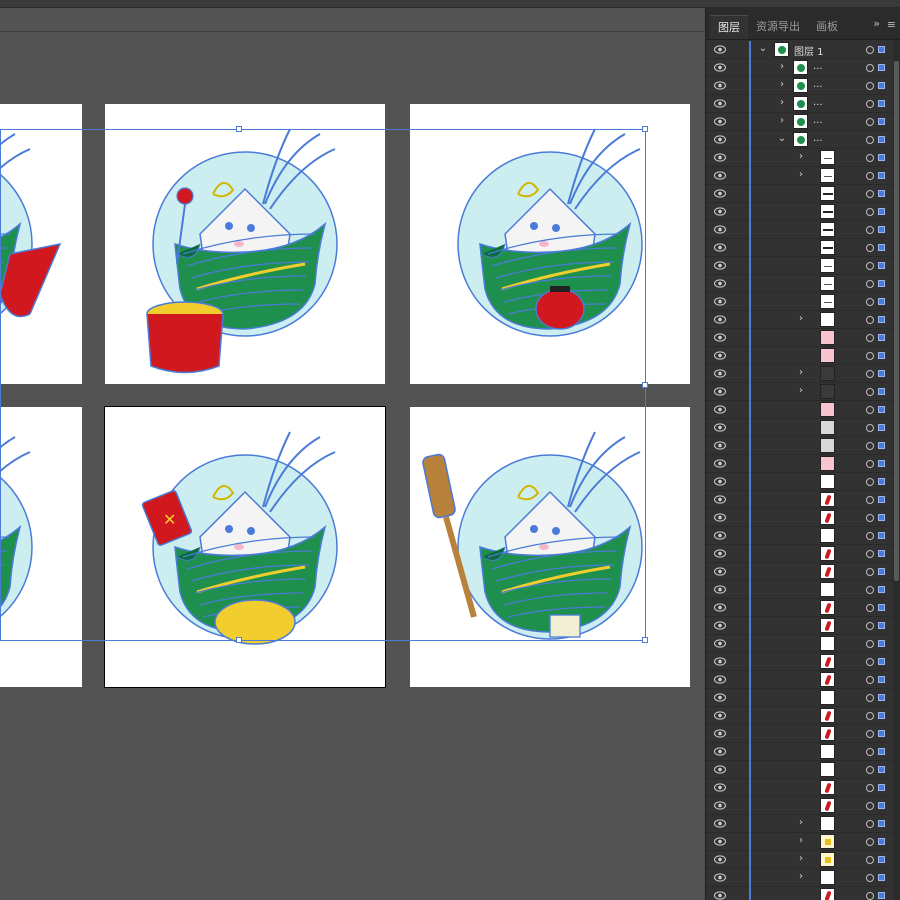 The width and height of the screenshot is (900, 900). Describe the element at coordinates (799, 50) in the screenshot. I see `layer-row: ⌄ 图层 1` at that location.